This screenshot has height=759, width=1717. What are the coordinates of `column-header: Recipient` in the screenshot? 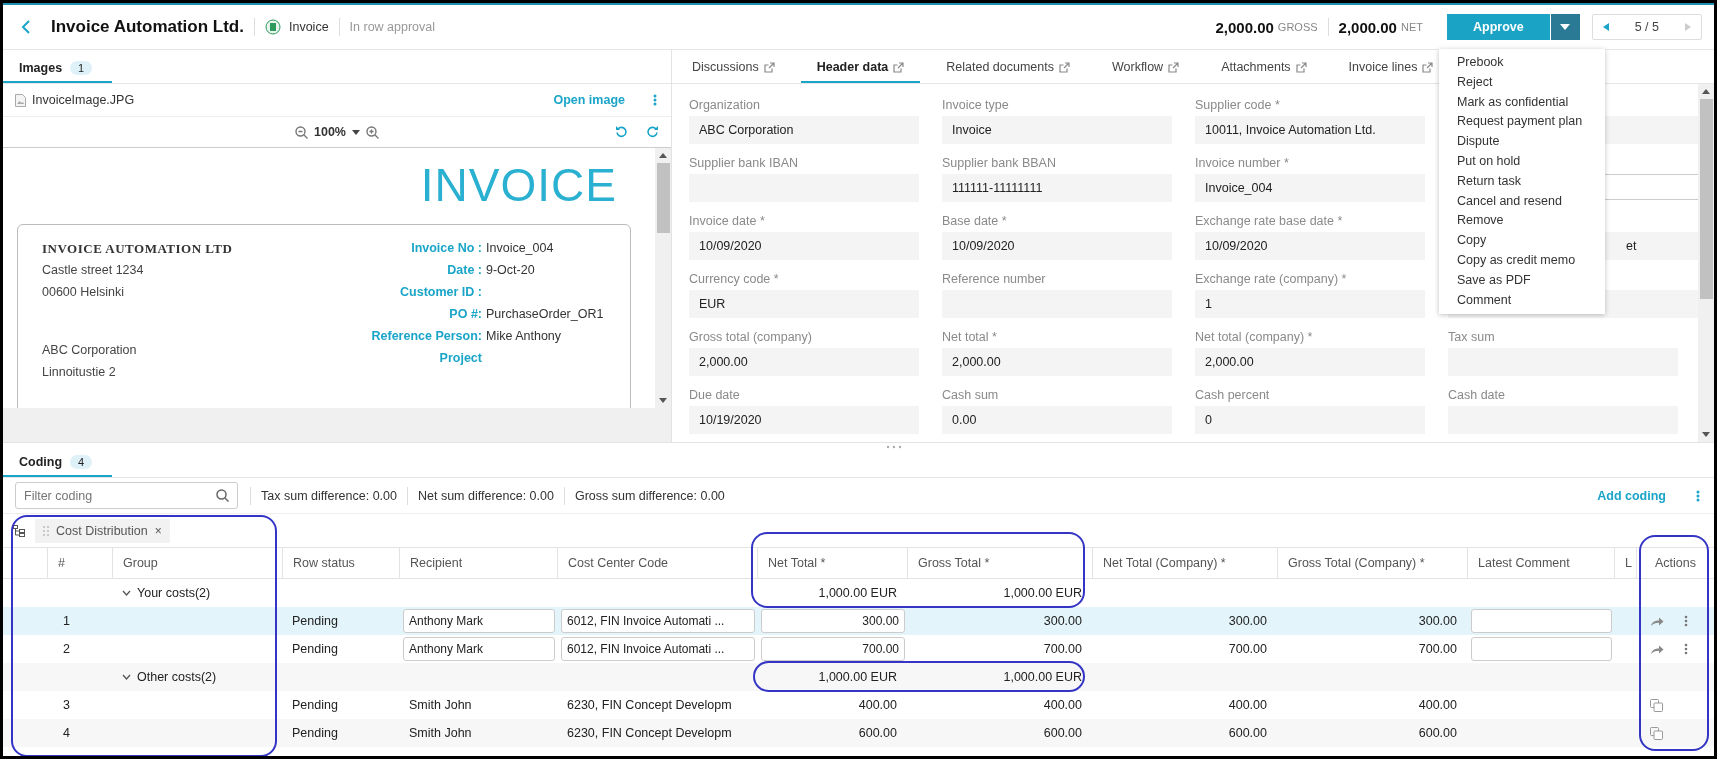 It's located at (436, 563).